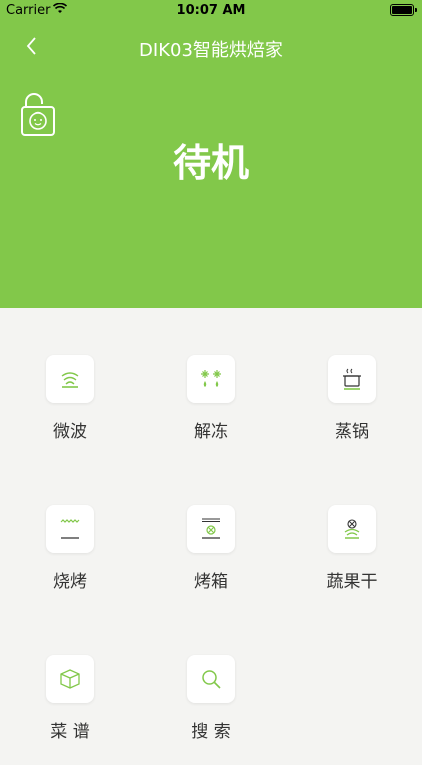 This screenshot has width=422, height=765. What do you see at coordinates (211, 560) in the screenshot?
I see `mode-oven: 烤箱` at bounding box center [211, 560].